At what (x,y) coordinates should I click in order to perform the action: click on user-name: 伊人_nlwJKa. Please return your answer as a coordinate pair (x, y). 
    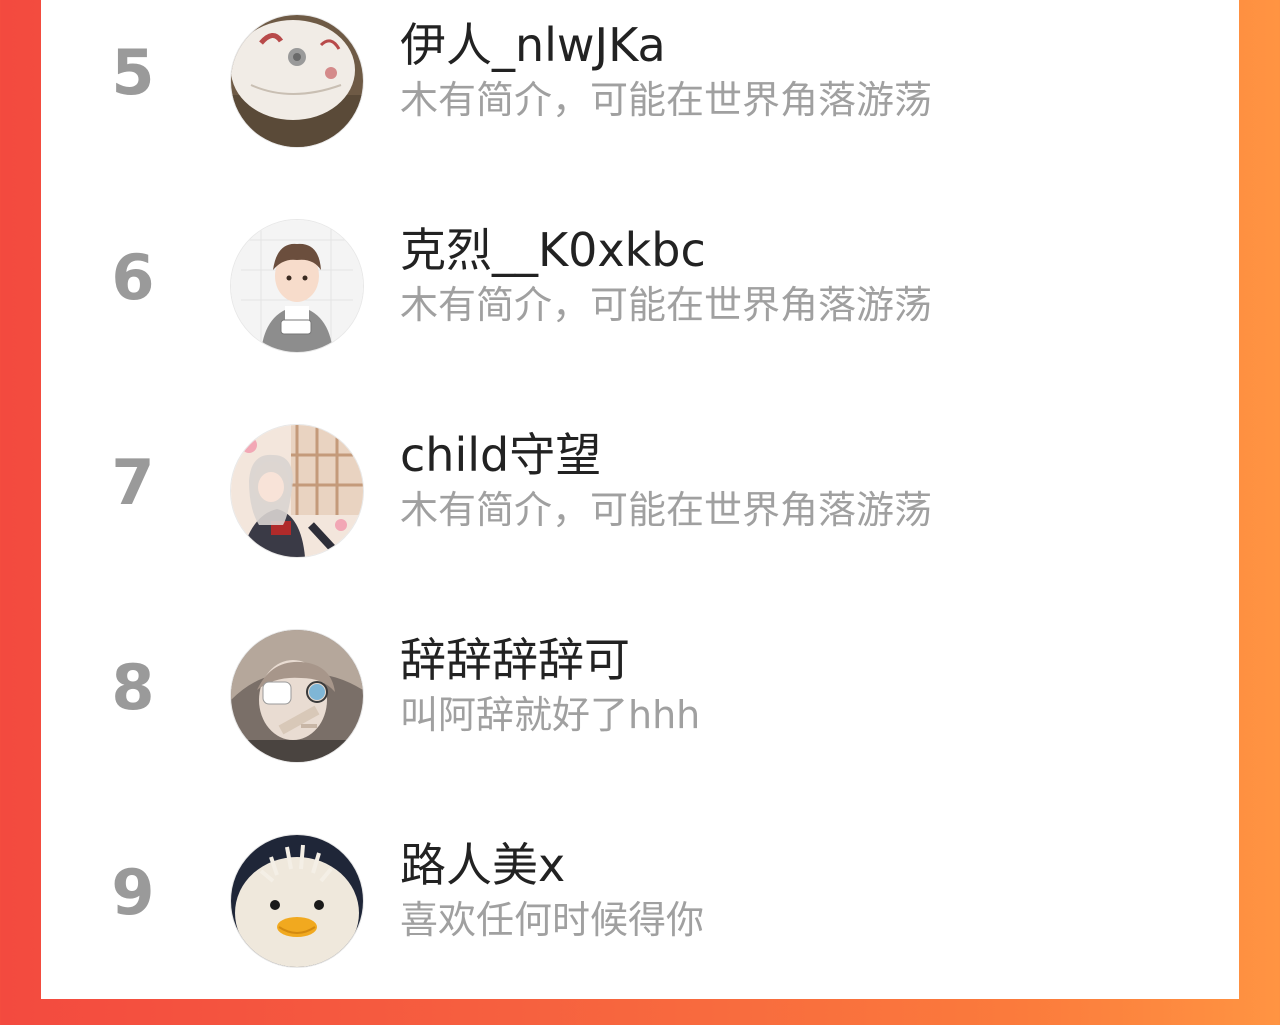
    Looking at the image, I should click on (533, 45).